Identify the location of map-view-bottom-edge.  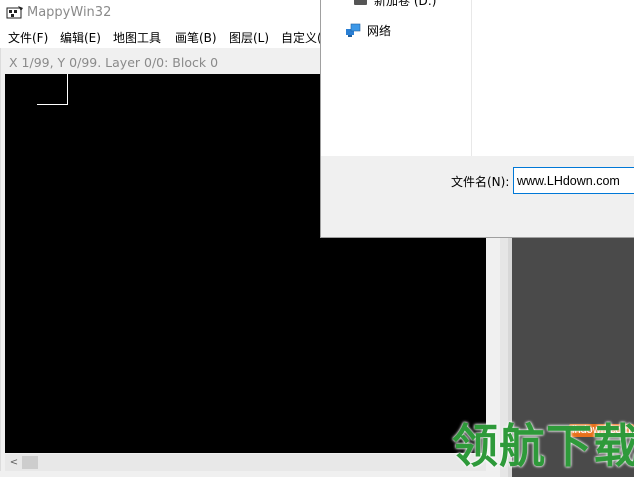
(250, 474).